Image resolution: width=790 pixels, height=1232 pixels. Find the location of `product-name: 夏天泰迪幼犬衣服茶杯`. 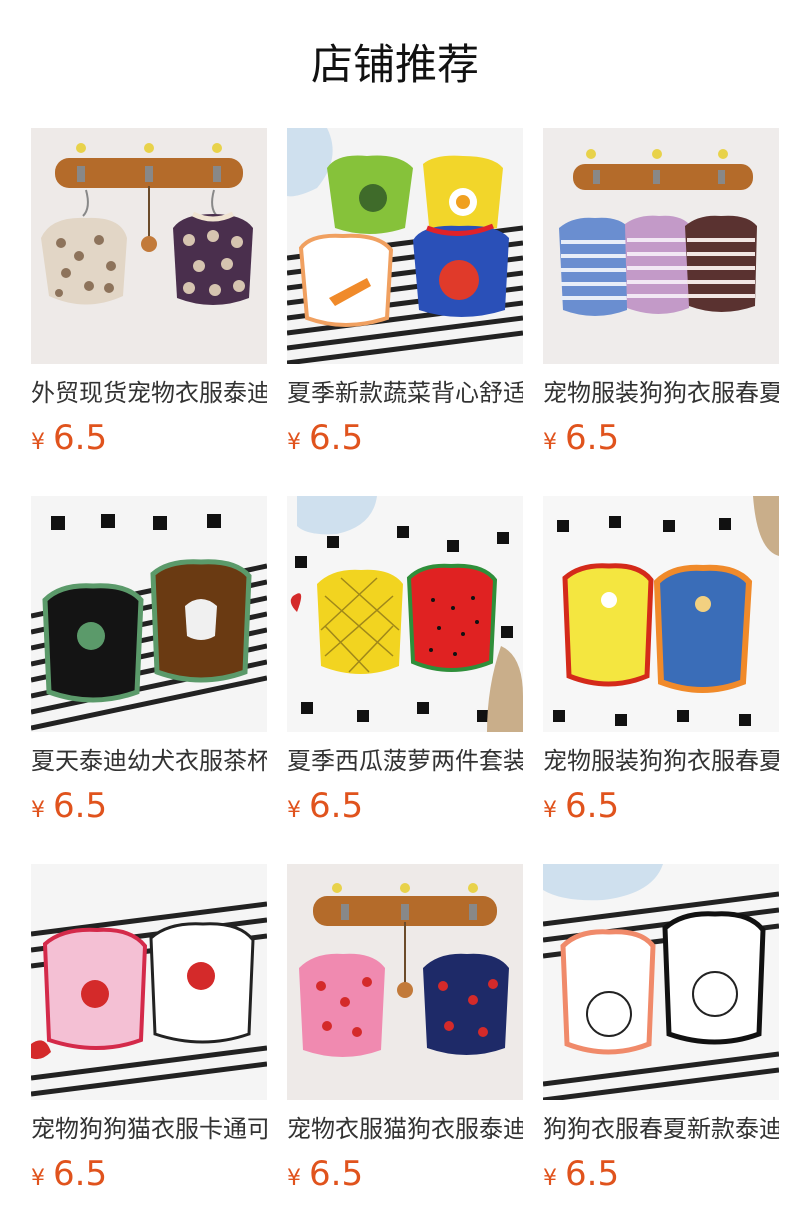

product-name: 夏天泰迪幼犬衣服茶杯 is located at coordinates (149, 761).